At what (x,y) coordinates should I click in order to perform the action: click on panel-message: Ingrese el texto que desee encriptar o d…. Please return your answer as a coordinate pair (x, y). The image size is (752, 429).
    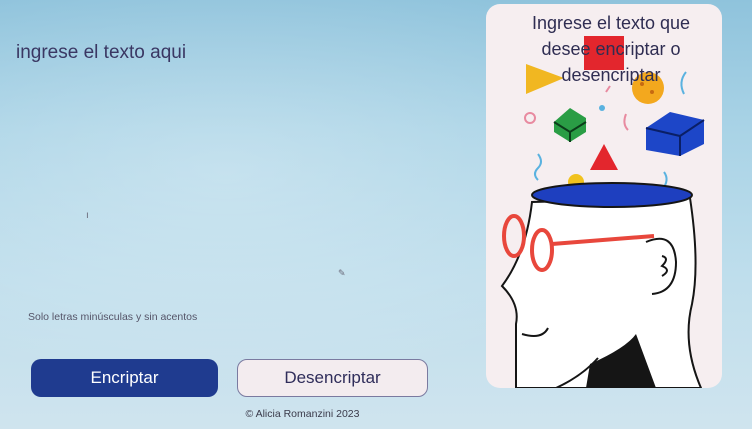
    Looking at the image, I should click on (611, 49).